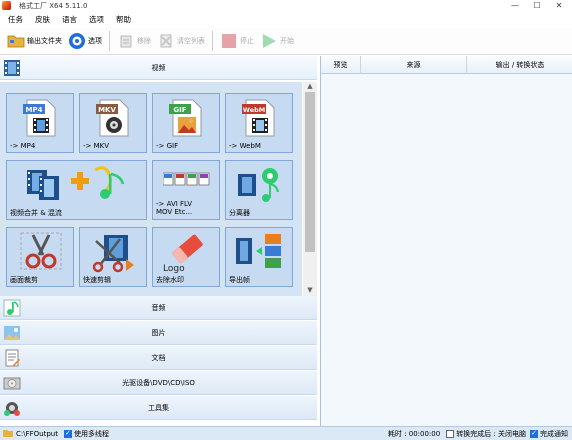 This screenshot has height=440, width=572. I want to click on toolbar: 输出文件夹 选项 移除 清空列表 停止 开始, so click(286, 41).